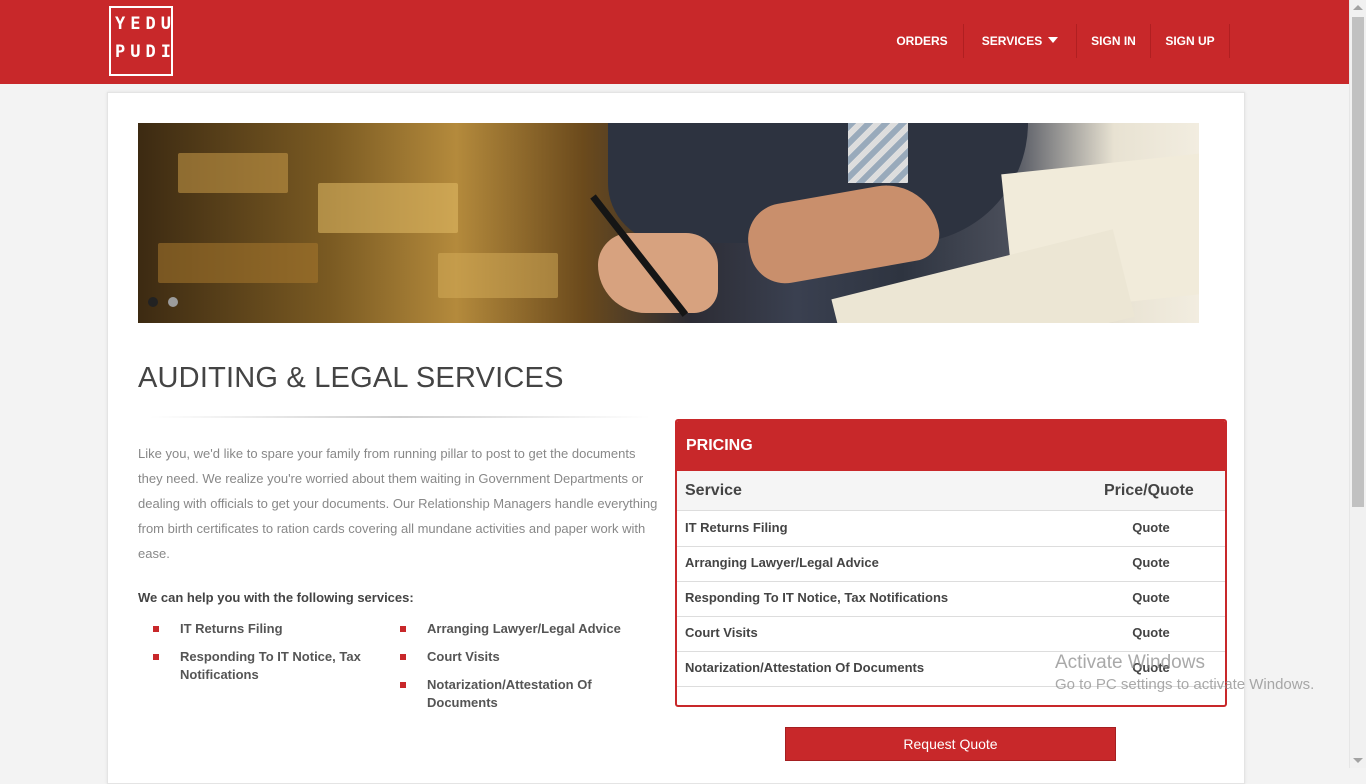 The height and width of the screenshot is (784, 1366). I want to click on page-scrollbar, so click(1357, 384).